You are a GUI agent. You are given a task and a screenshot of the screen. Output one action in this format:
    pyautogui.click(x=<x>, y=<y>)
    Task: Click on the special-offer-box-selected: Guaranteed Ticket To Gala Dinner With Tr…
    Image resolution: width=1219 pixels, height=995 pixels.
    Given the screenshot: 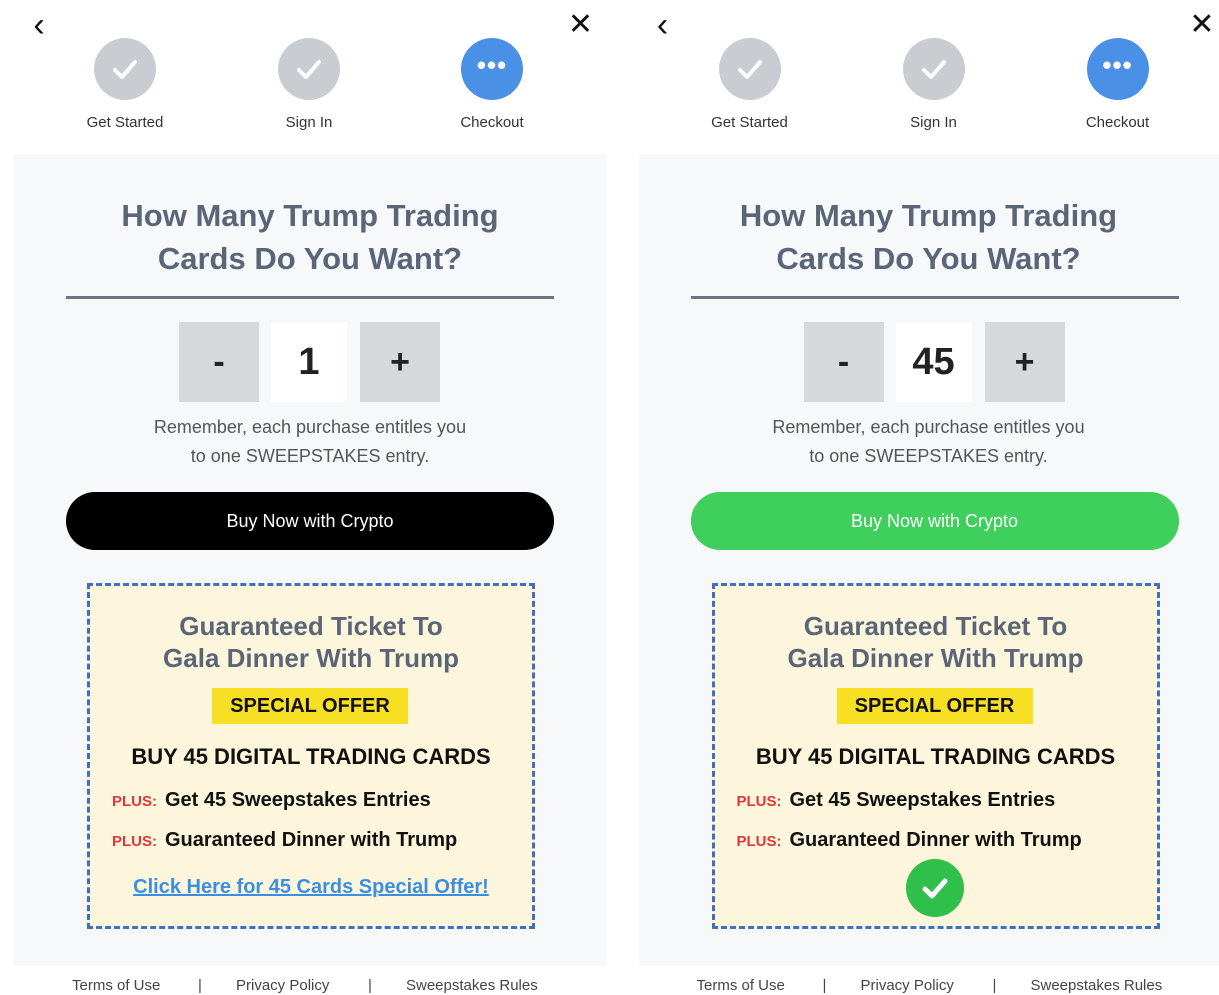 What is the action you would take?
    pyautogui.click(x=935, y=756)
    